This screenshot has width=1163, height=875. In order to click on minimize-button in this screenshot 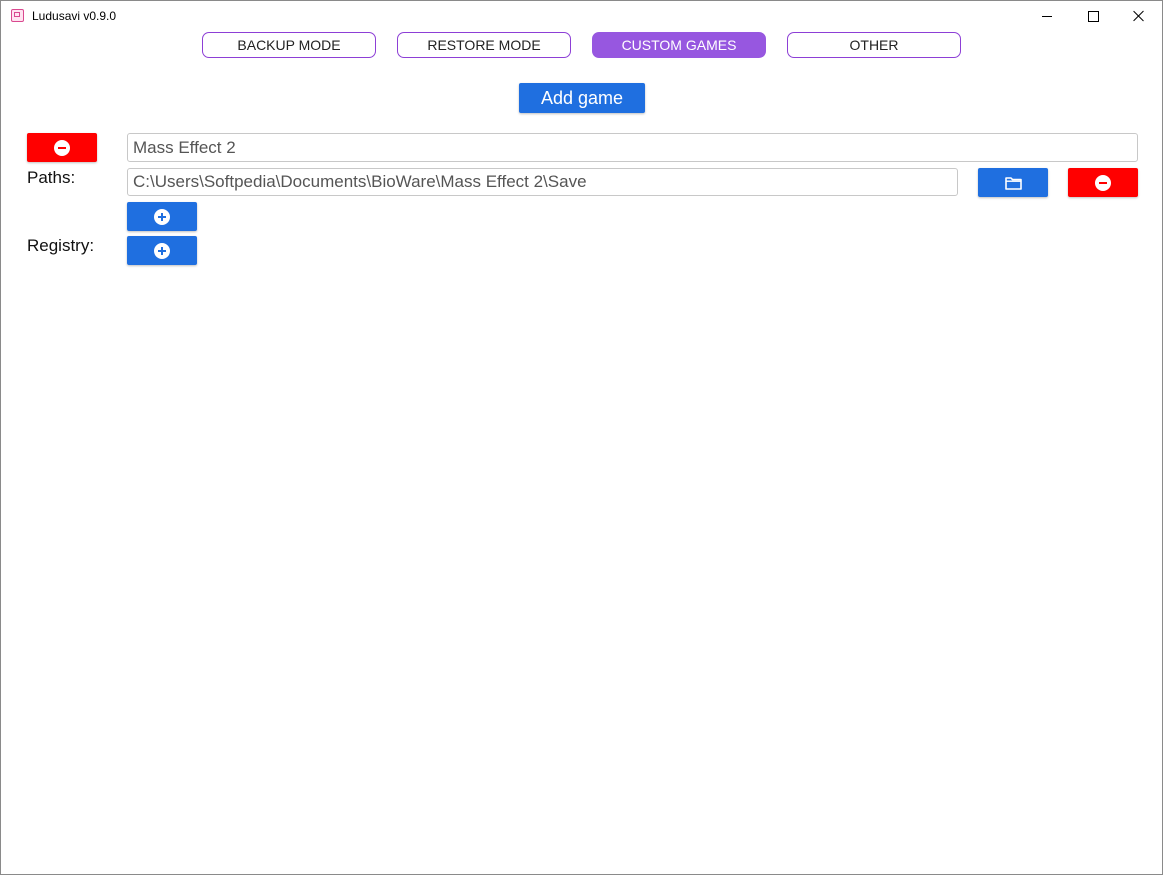, I will do `click(1047, 16)`.